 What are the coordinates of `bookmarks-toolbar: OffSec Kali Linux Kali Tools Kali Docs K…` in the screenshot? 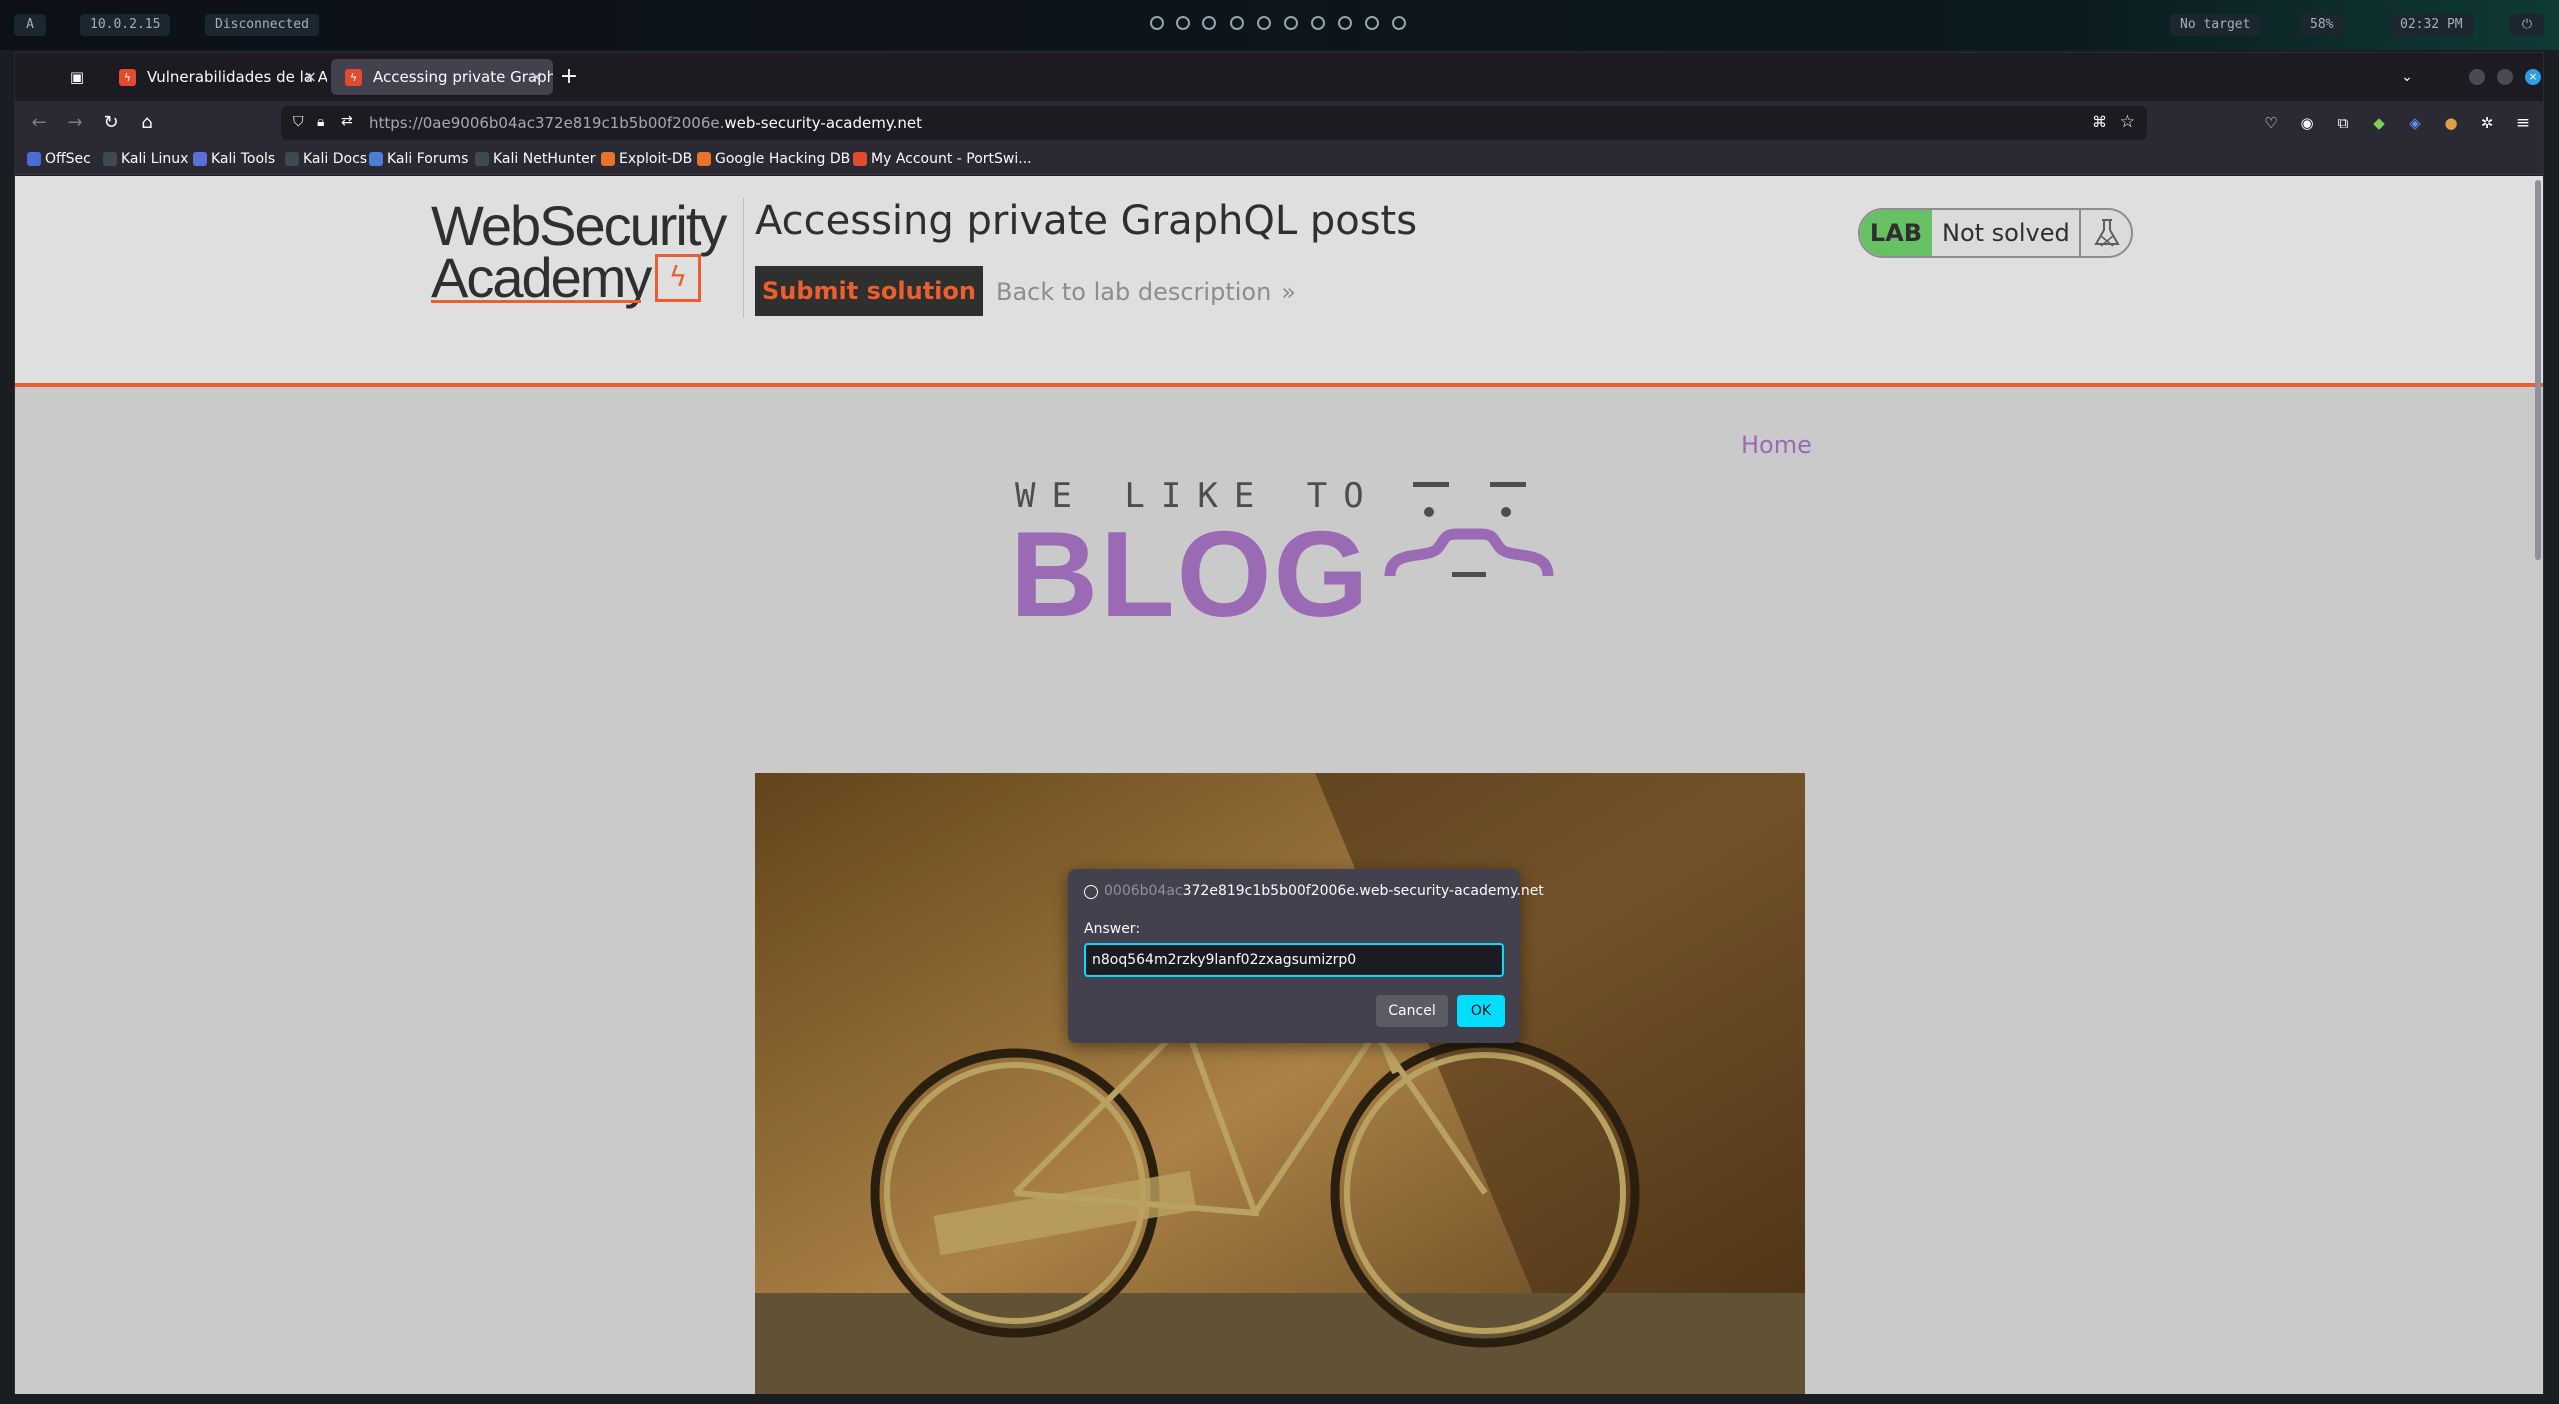 It's located at (1279, 160).